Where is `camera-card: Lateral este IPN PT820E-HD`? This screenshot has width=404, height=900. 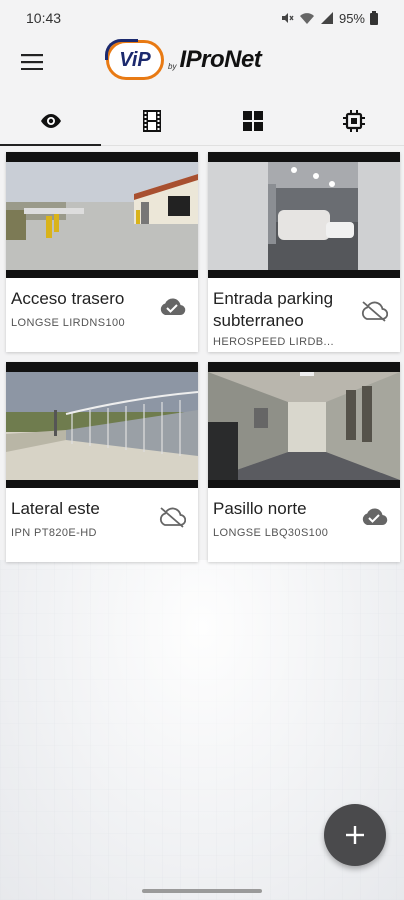 camera-card: Lateral este IPN PT820E-HD is located at coordinates (102, 462).